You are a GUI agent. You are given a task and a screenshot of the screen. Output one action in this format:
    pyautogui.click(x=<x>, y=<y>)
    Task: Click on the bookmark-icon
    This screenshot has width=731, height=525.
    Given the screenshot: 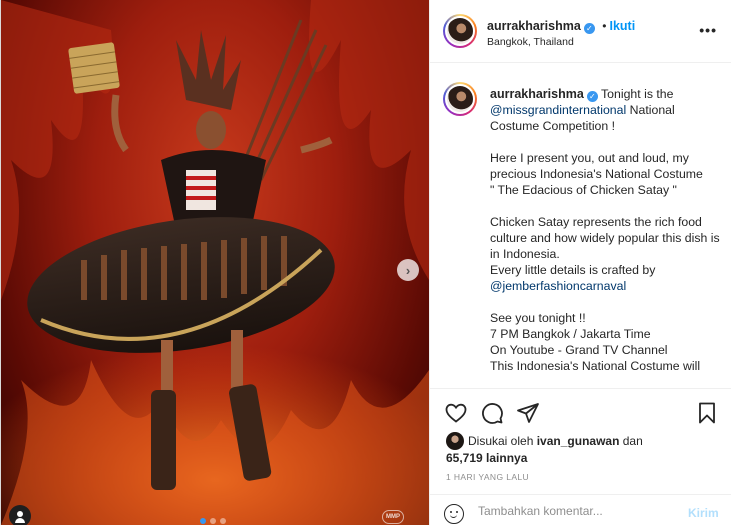 What is the action you would take?
    pyautogui.click(x=707, y=413)
    